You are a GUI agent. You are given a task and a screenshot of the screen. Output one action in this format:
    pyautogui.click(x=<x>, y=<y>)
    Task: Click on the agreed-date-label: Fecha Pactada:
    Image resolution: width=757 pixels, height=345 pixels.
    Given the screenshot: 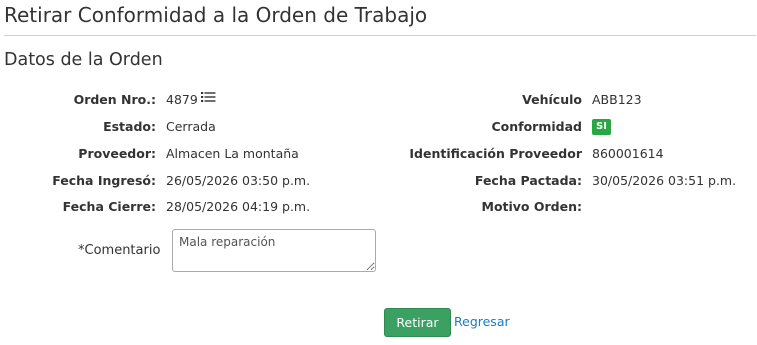 What is the action you would take?
    pyautogui.click(x=528, y=180)
    